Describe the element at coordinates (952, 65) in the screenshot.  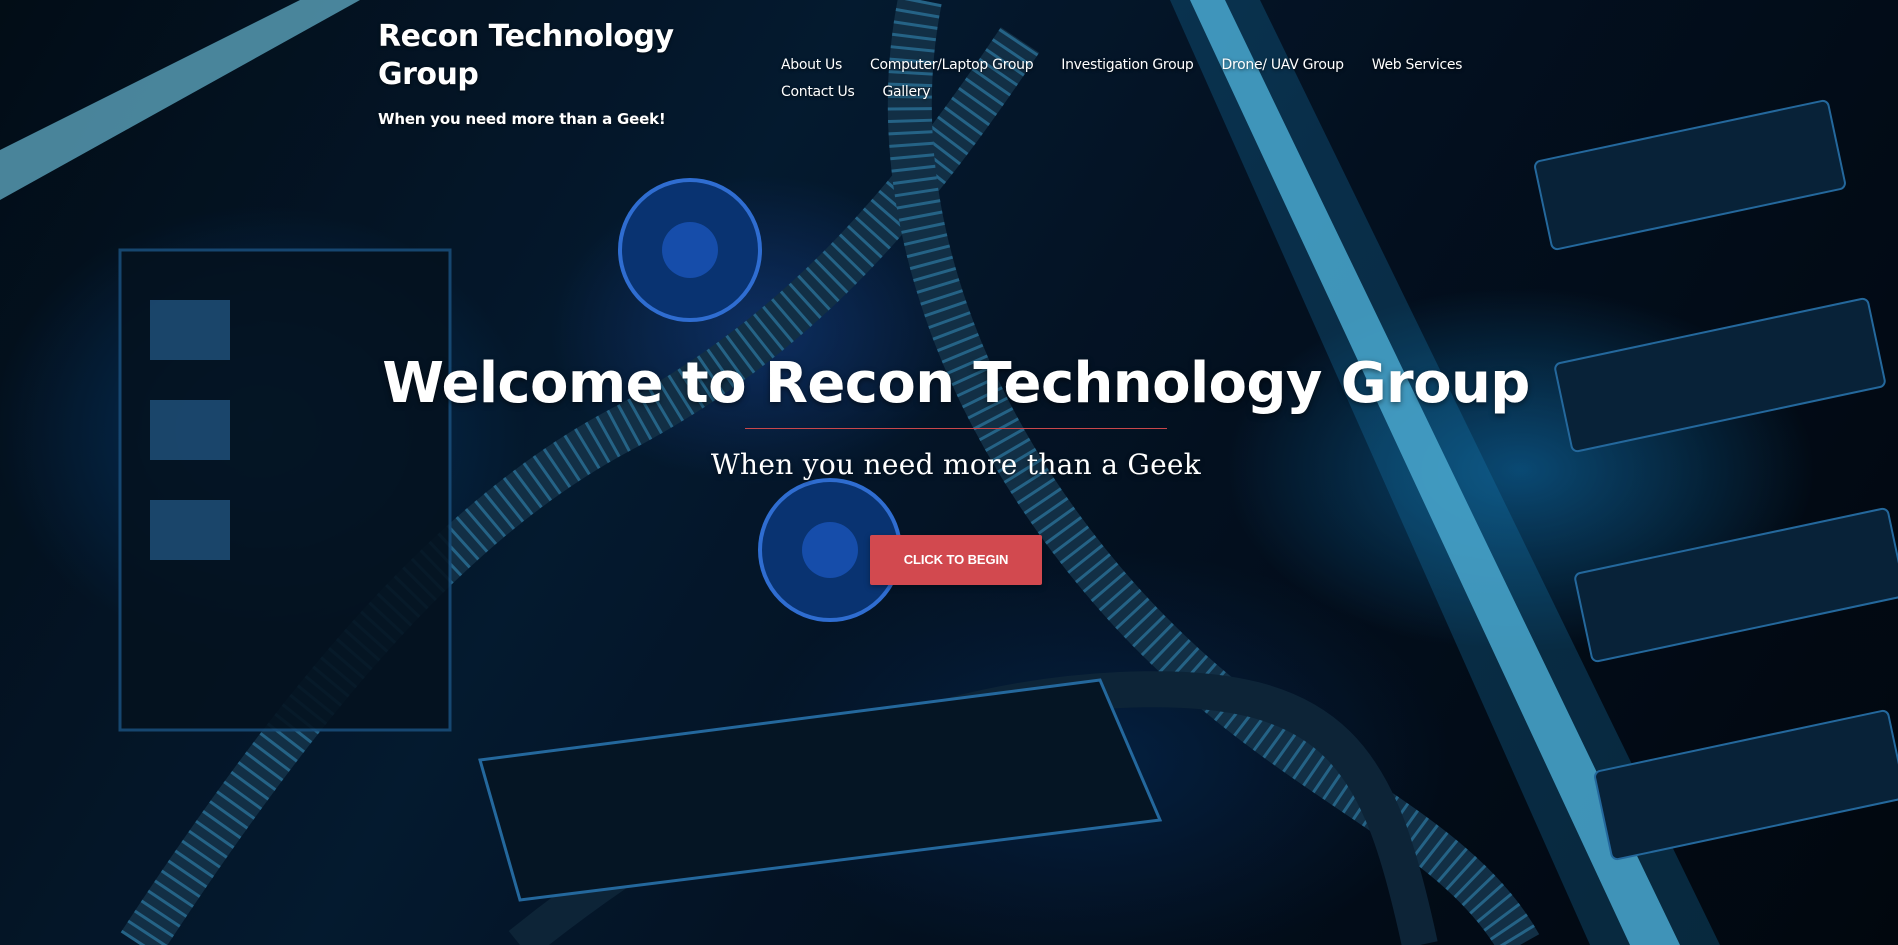
I see `nav-item-computer-laptop-group: Computer/Laptop Group` at that location.